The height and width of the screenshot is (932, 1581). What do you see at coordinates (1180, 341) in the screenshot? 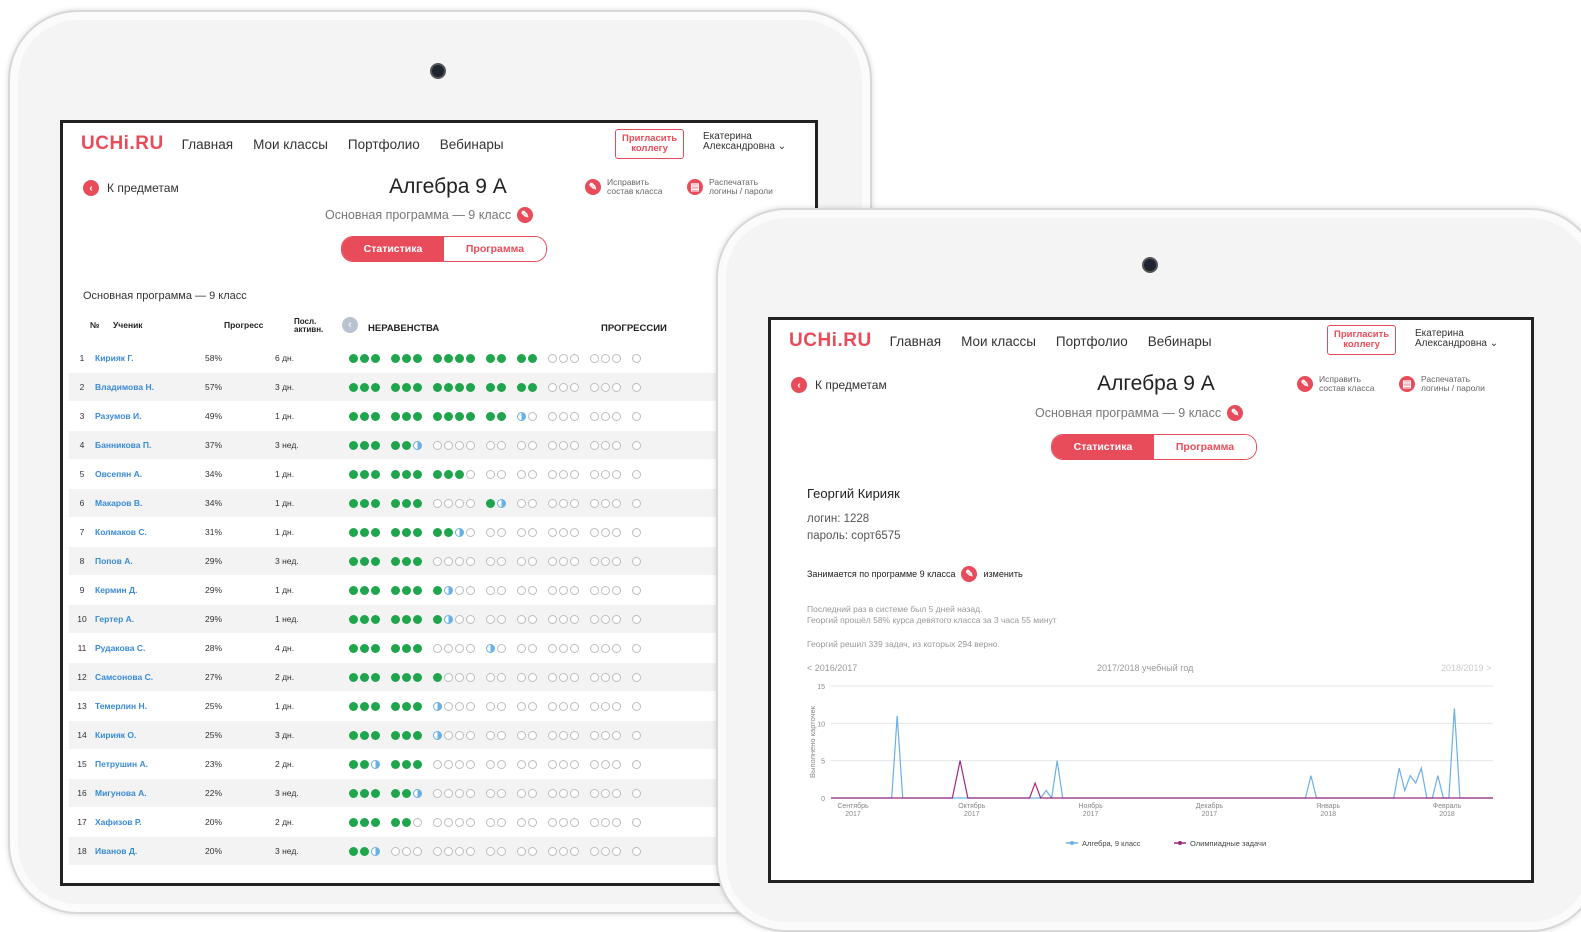
I see `nav-webinars: Вебинары` at bounding box center [1180, 341].